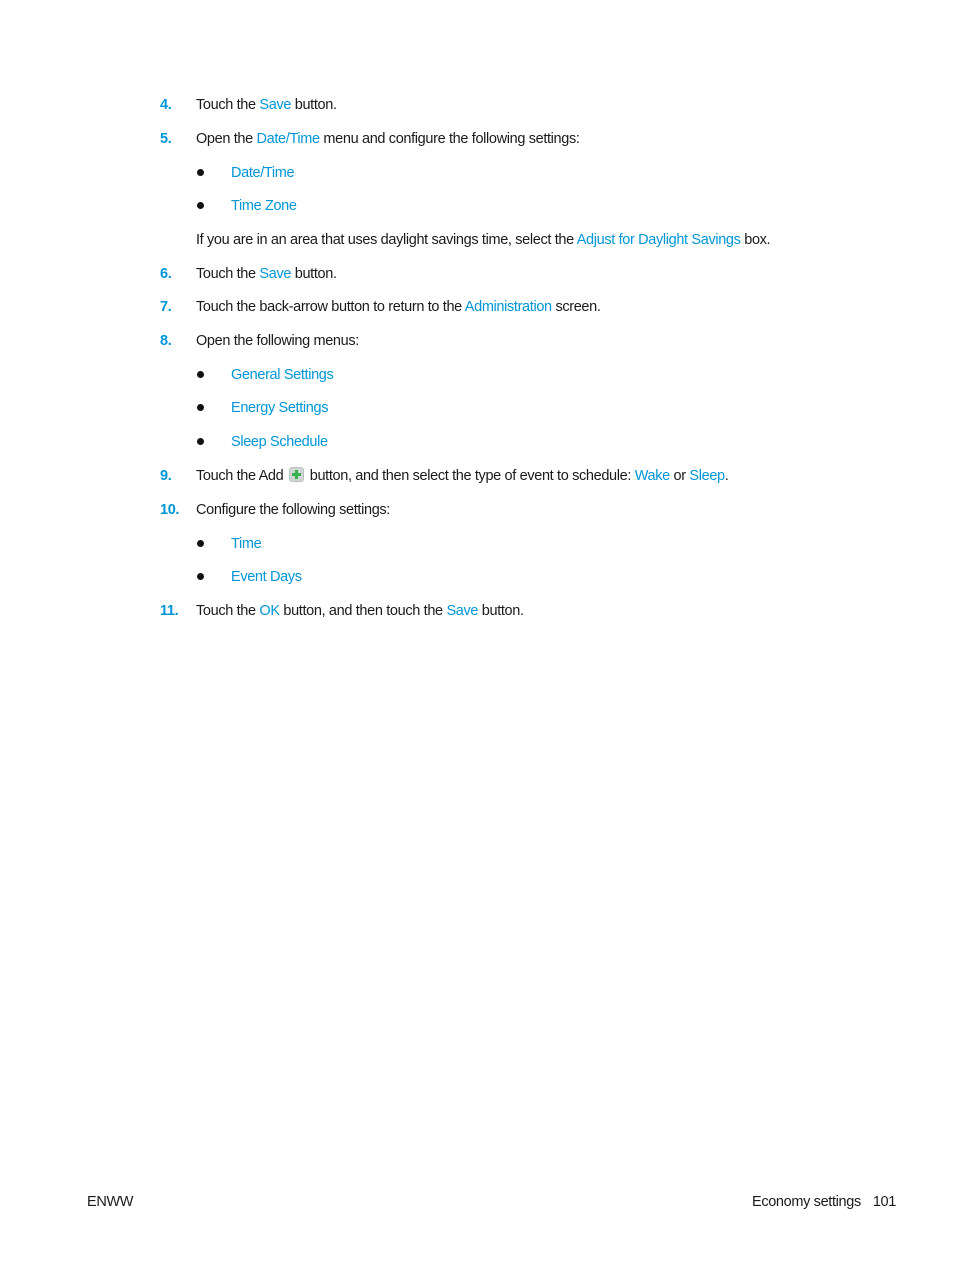  I want to click on time-zone-setting: Time Zone, so click(264, 206).